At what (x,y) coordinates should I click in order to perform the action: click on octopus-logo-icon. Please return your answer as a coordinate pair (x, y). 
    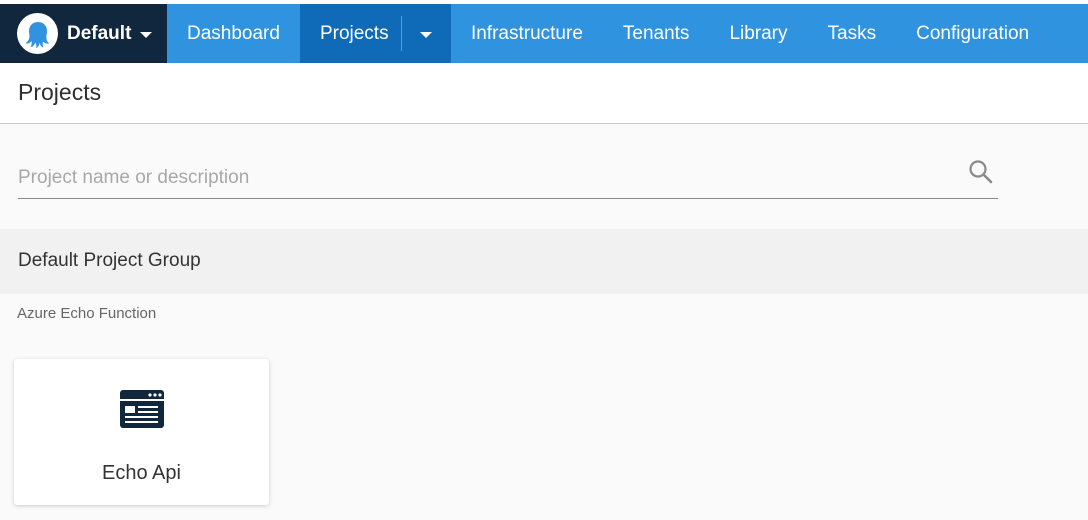
    Looking at the image, I should click on (37, 33).